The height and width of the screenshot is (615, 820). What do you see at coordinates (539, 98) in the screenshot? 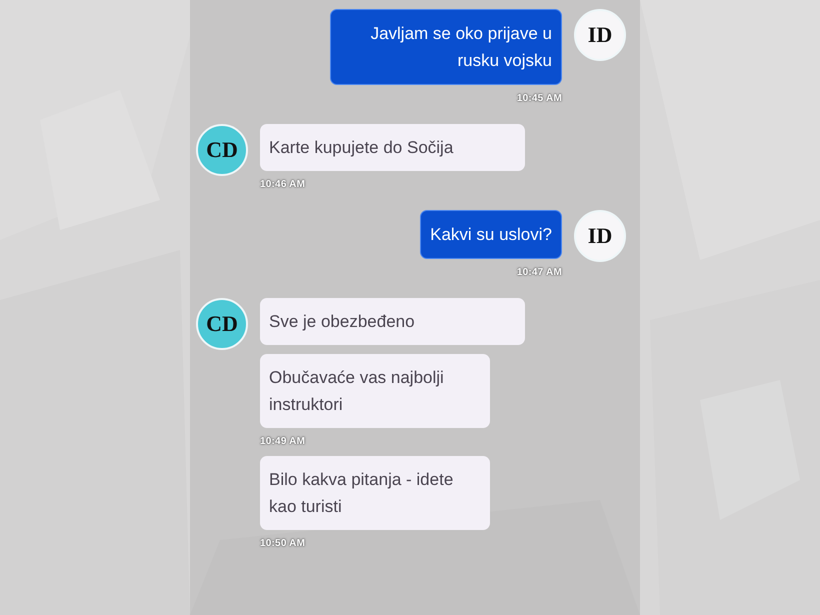
I see `message-time: 10:45 AM` at bounding box center [539, 98].